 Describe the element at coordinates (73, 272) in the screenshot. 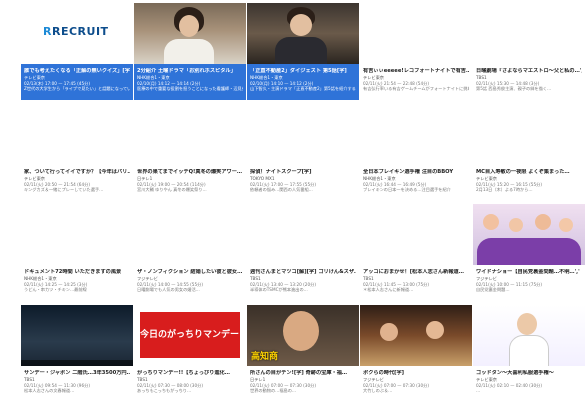

I see `program-title: ドキュメント72時間 いただきますの風景` at that location.